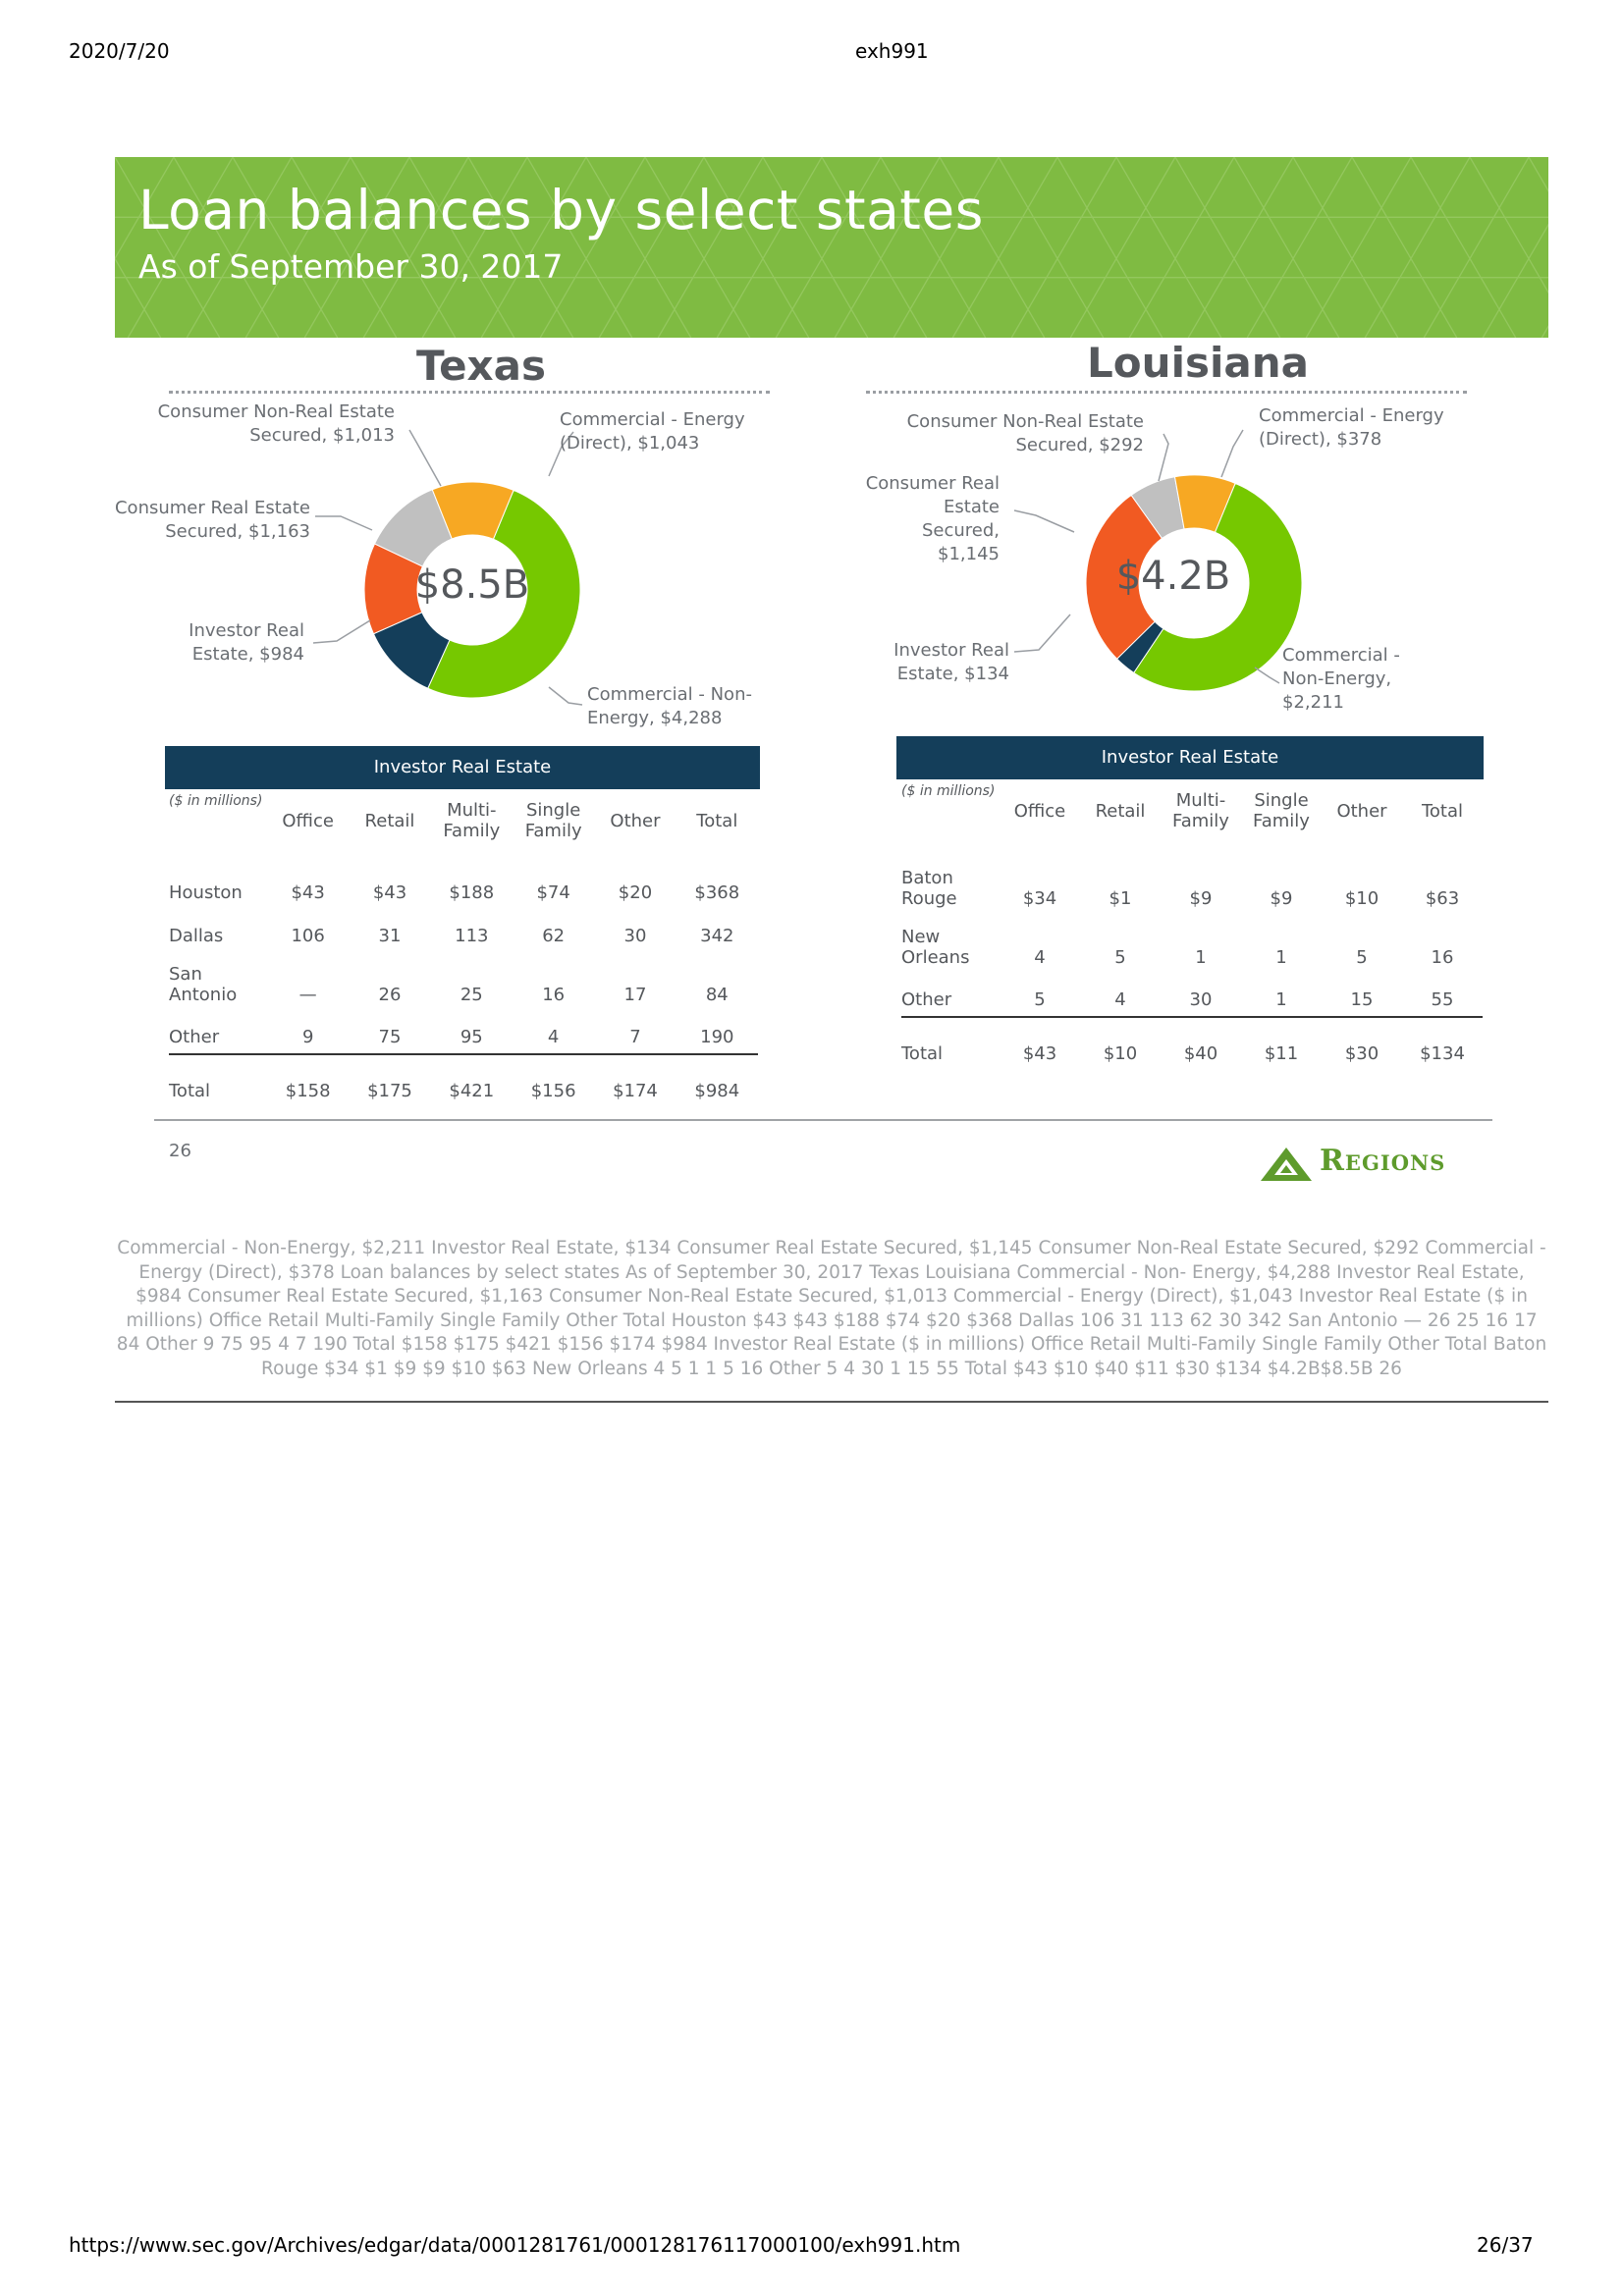 The height and width of the screenshot is (2296, 1623). I want to click on louisiana-cell: $10, so click(1362, 898).